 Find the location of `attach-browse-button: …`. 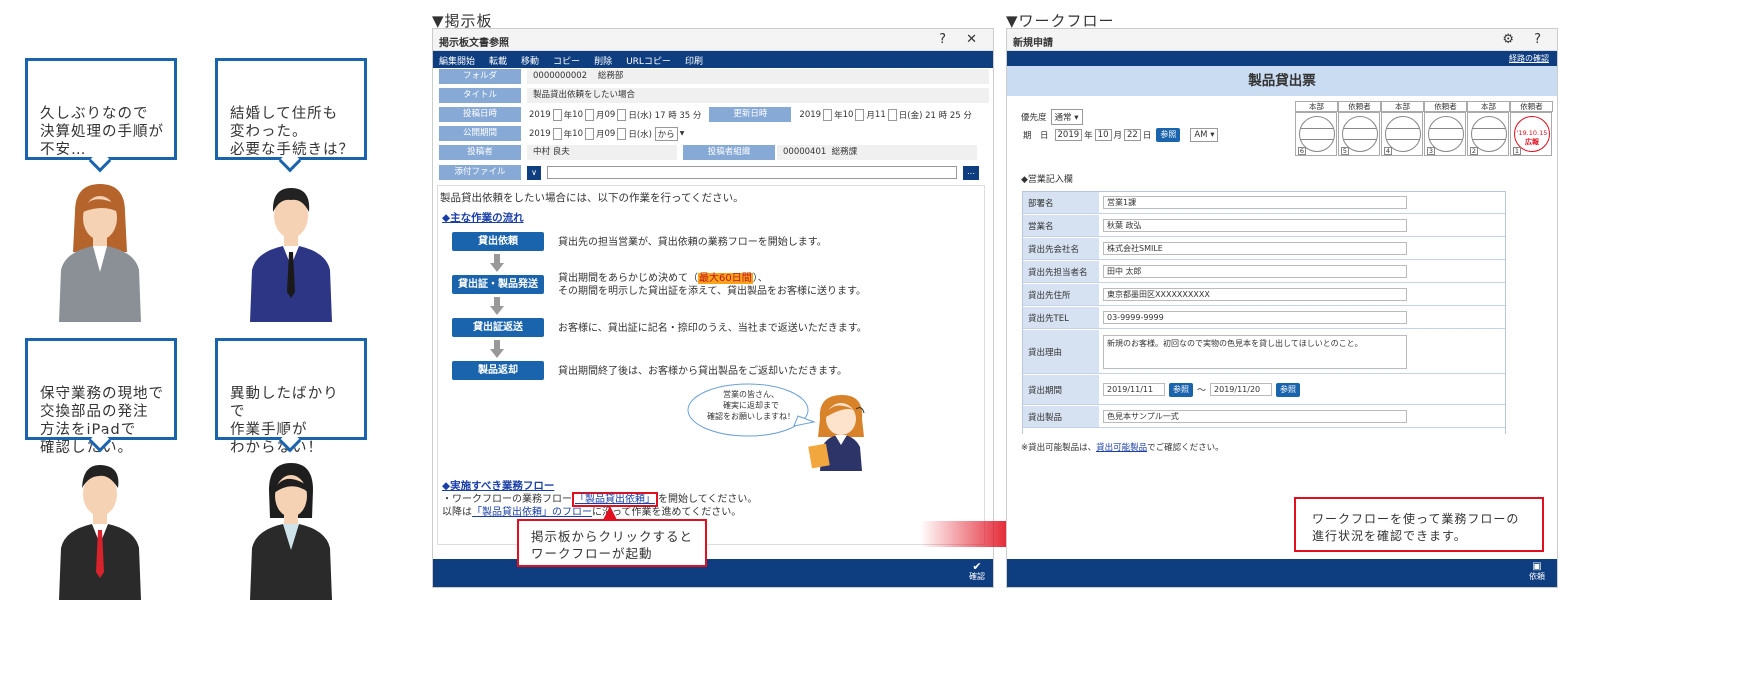

attach-browse-button: … is located at coordinates (971, 172).